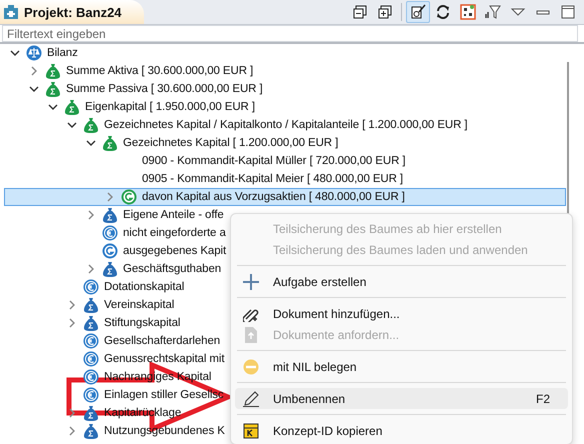 The height and width of the screenshot is (444, 584). I want to click on tree-item-label: Bilanz, so click(62, 53).